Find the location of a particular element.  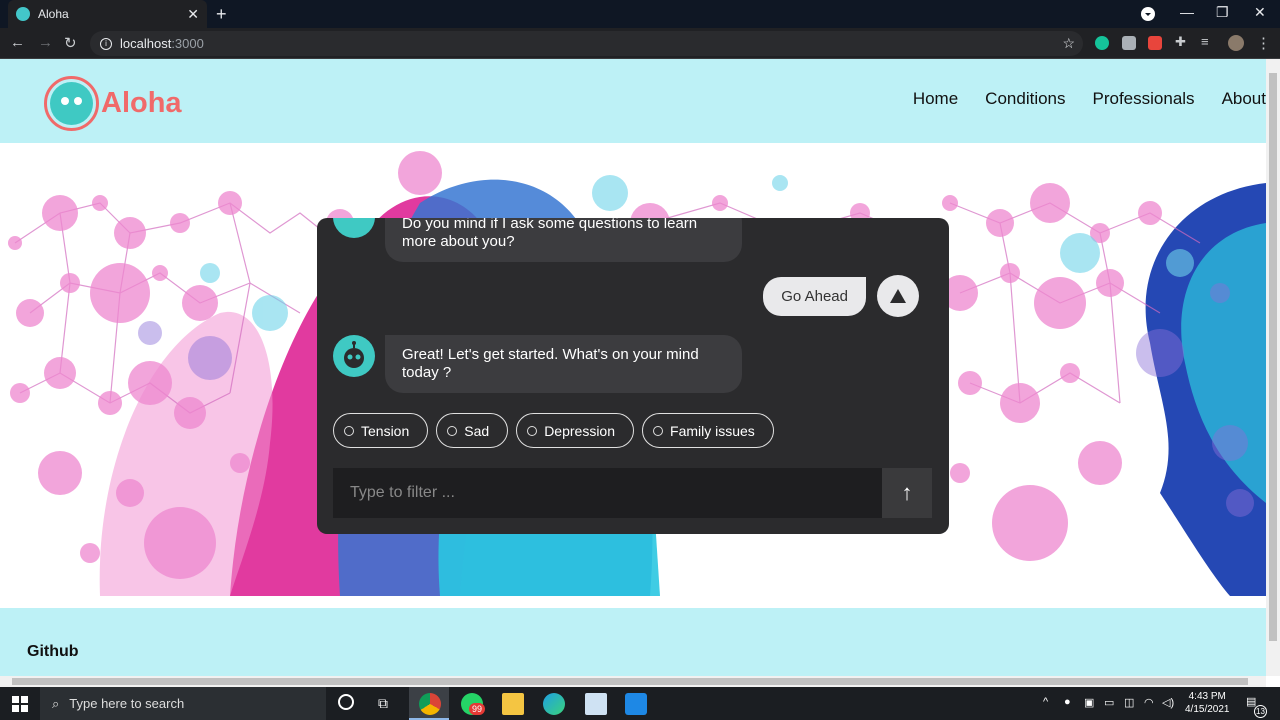

file-explorer-icon is located at coordinates (513, 704).